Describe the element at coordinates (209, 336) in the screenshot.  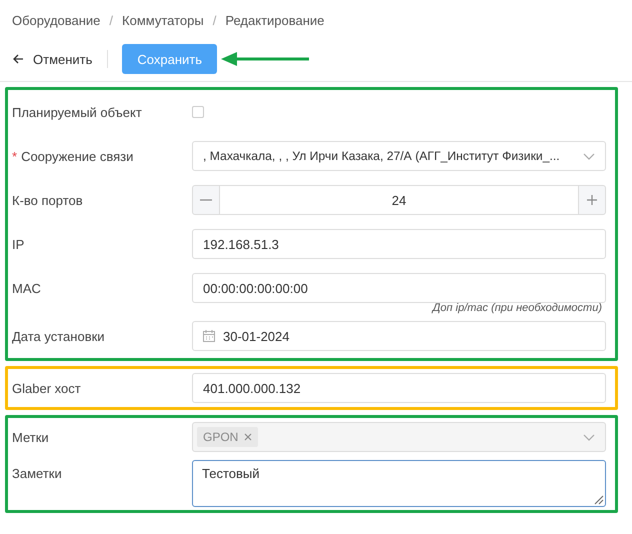
I see `calendar-icon` at that location.